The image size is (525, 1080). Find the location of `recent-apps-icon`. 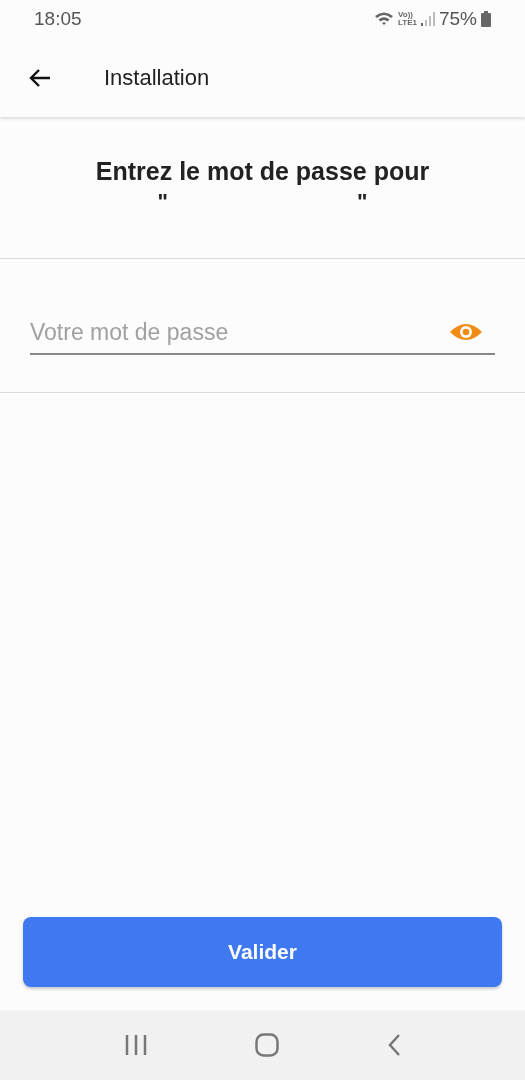

recent-apps-icon is located at coordinates (135, 1045).